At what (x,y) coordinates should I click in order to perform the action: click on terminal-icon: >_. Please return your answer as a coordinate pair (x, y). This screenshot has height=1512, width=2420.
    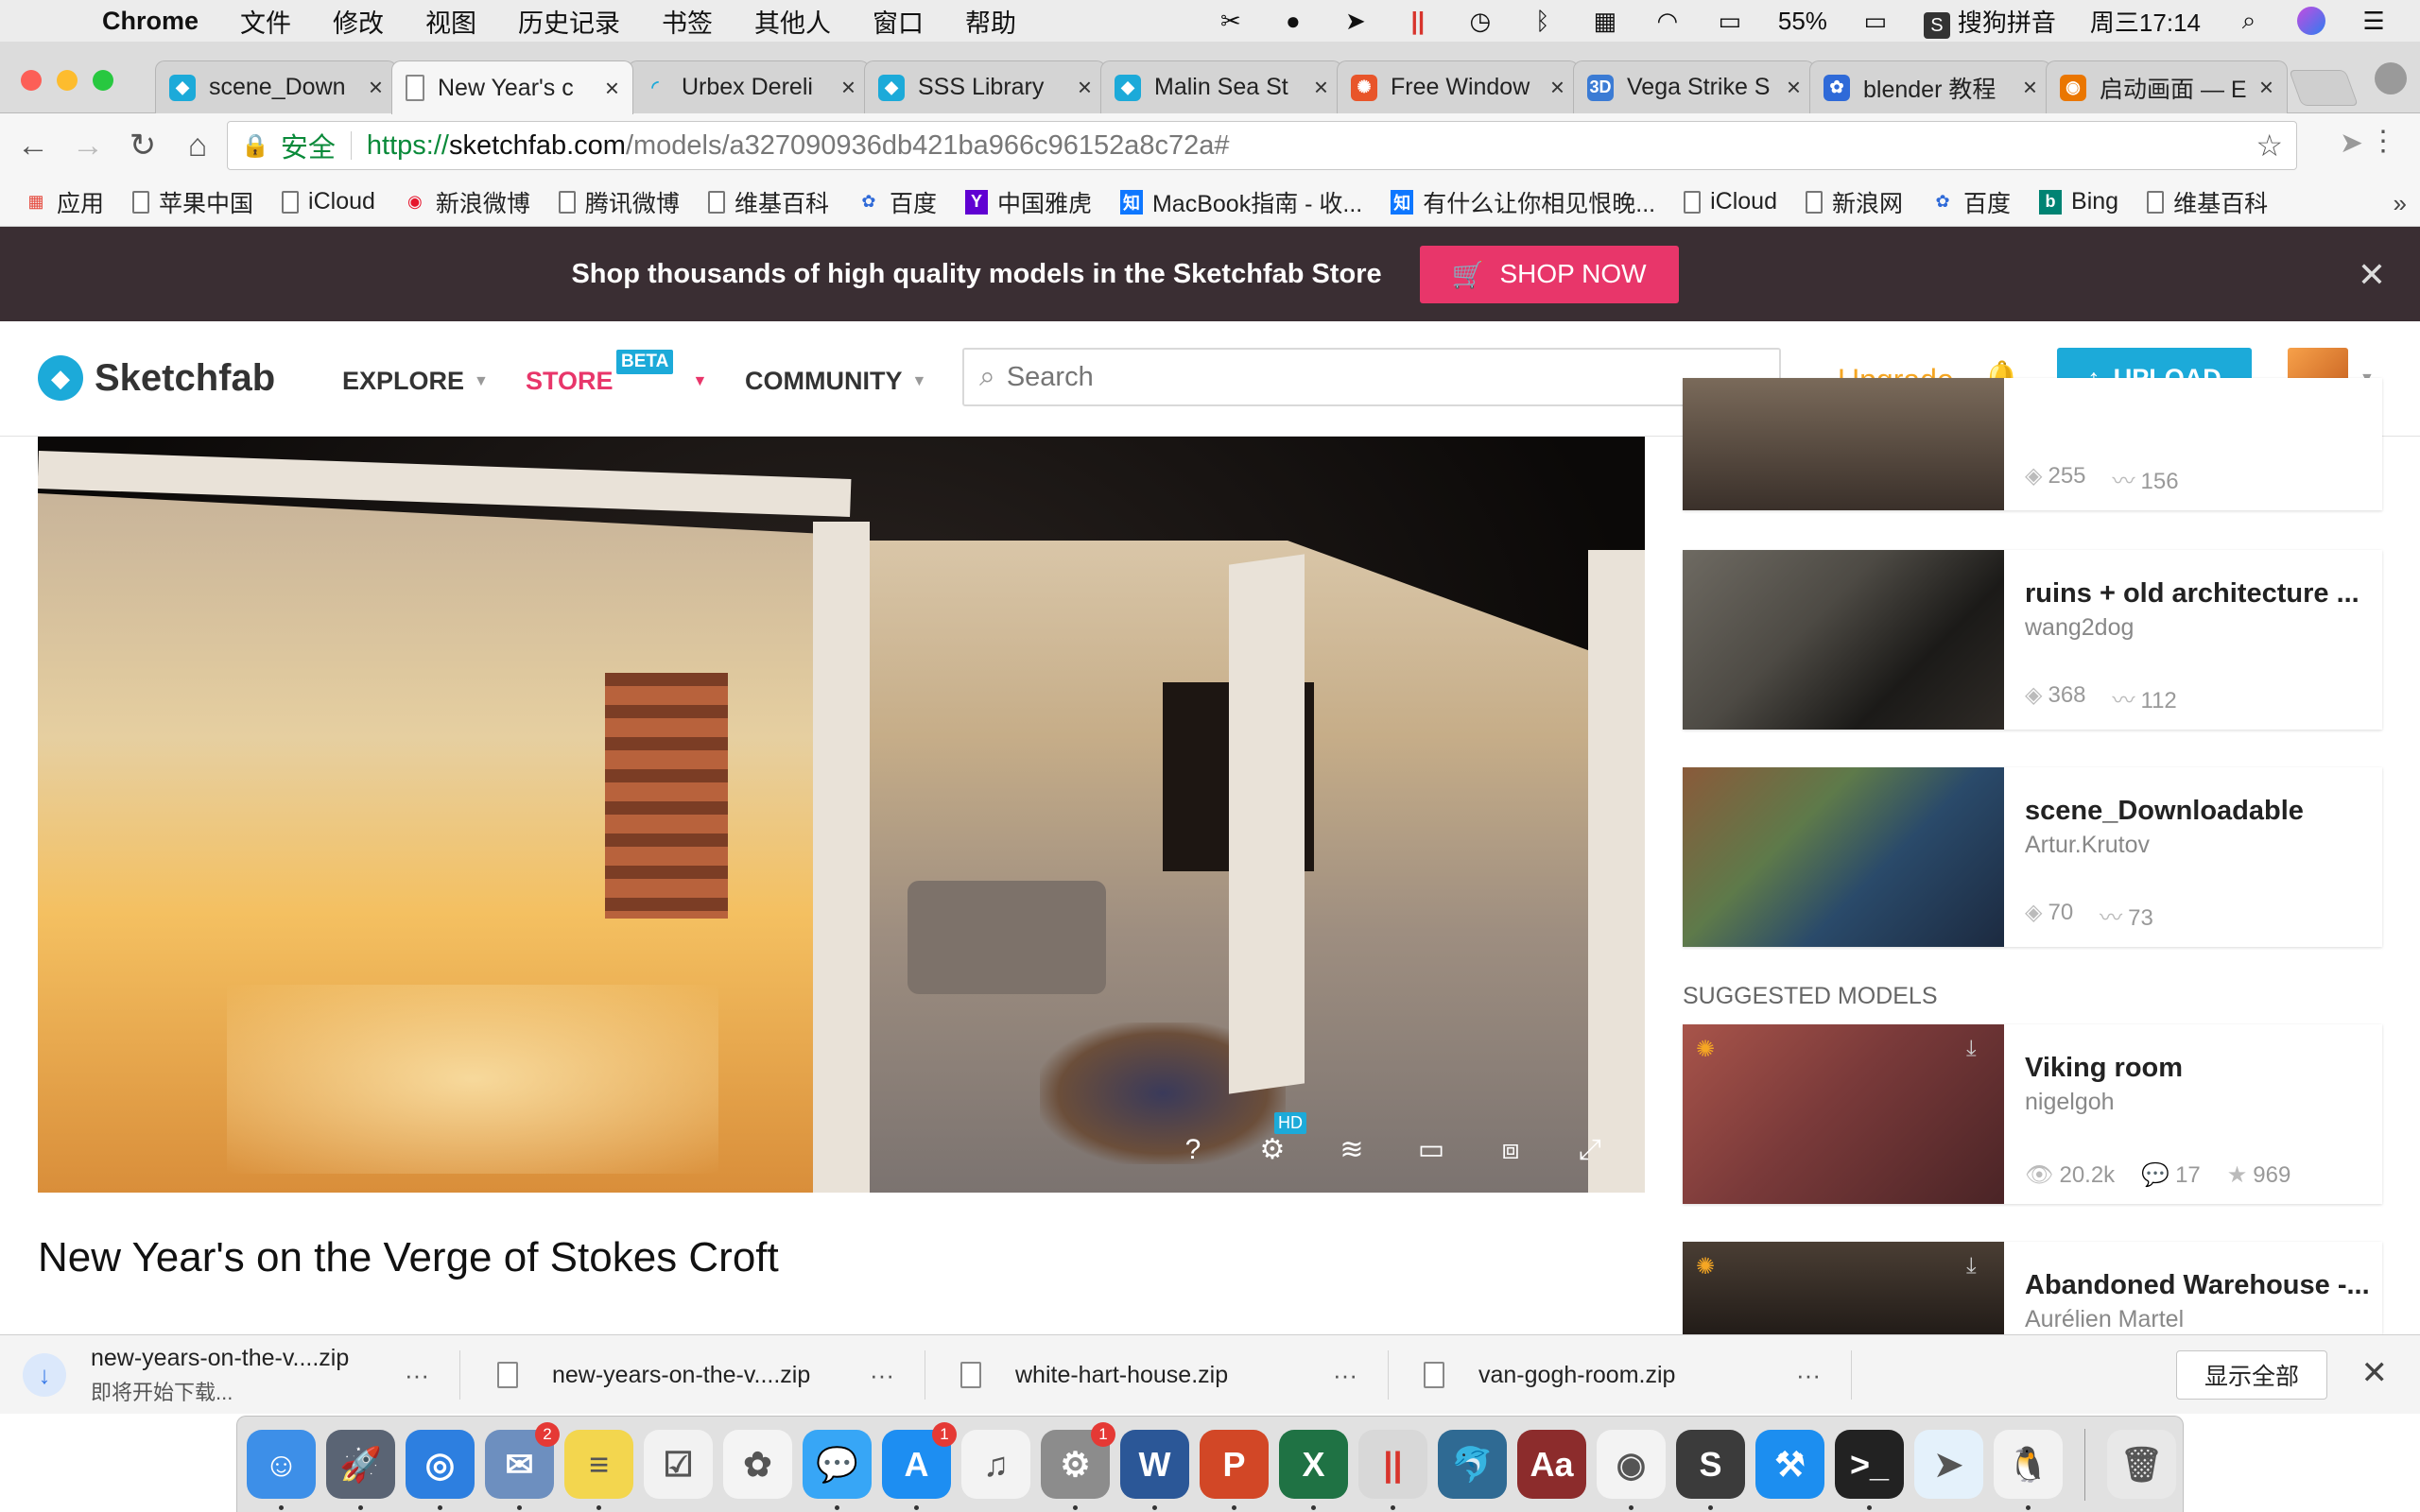
    Looking at the image, I should click on (1869, 1470).